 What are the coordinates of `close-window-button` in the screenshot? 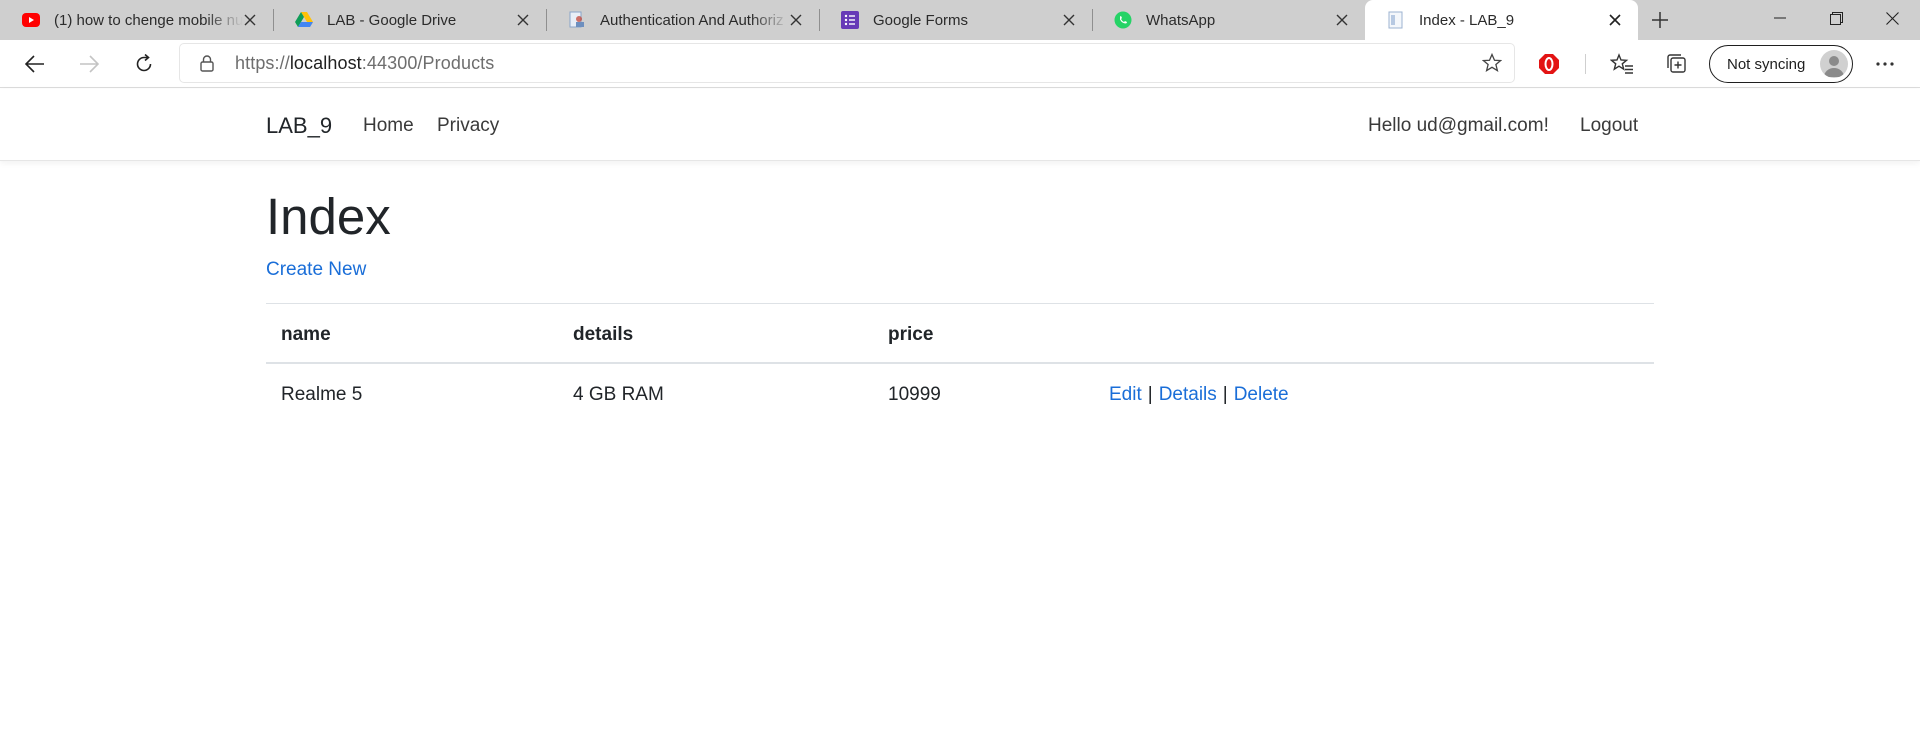 It's located at (1892, 18).